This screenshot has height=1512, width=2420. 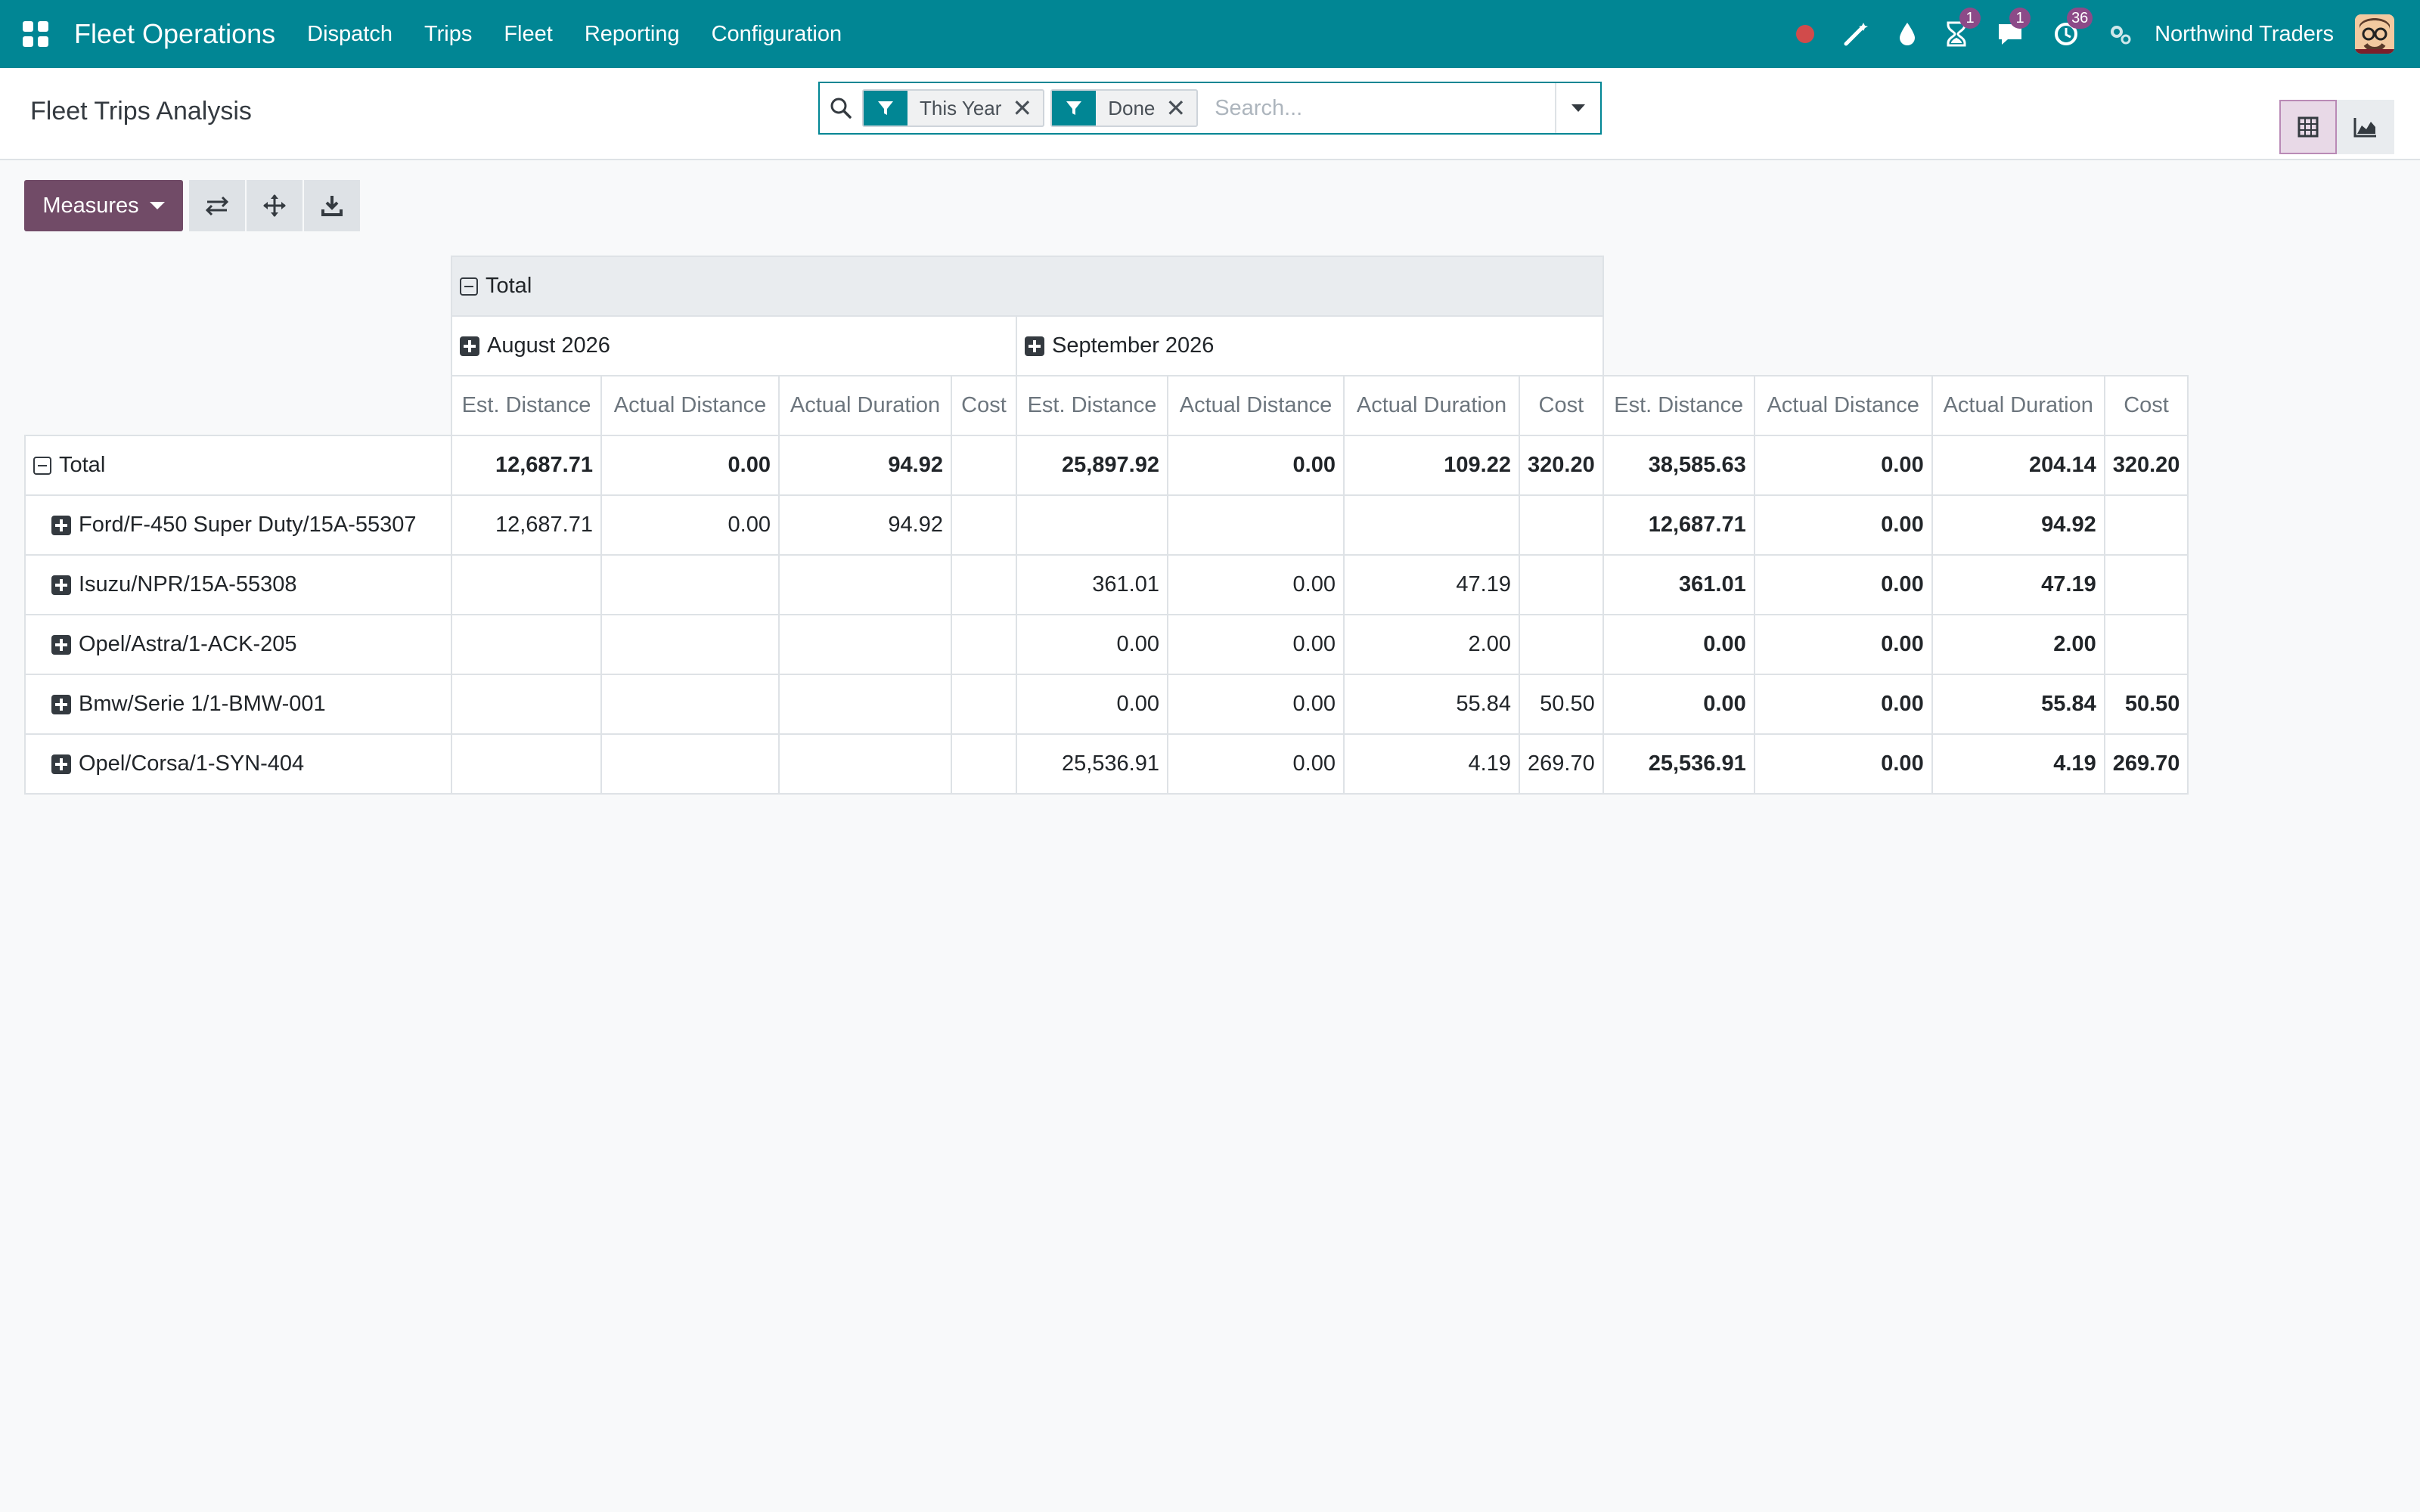 I want to click on row-header: Ford/F-450 Super Duty/15A-55307, so click(x=238, y=525).